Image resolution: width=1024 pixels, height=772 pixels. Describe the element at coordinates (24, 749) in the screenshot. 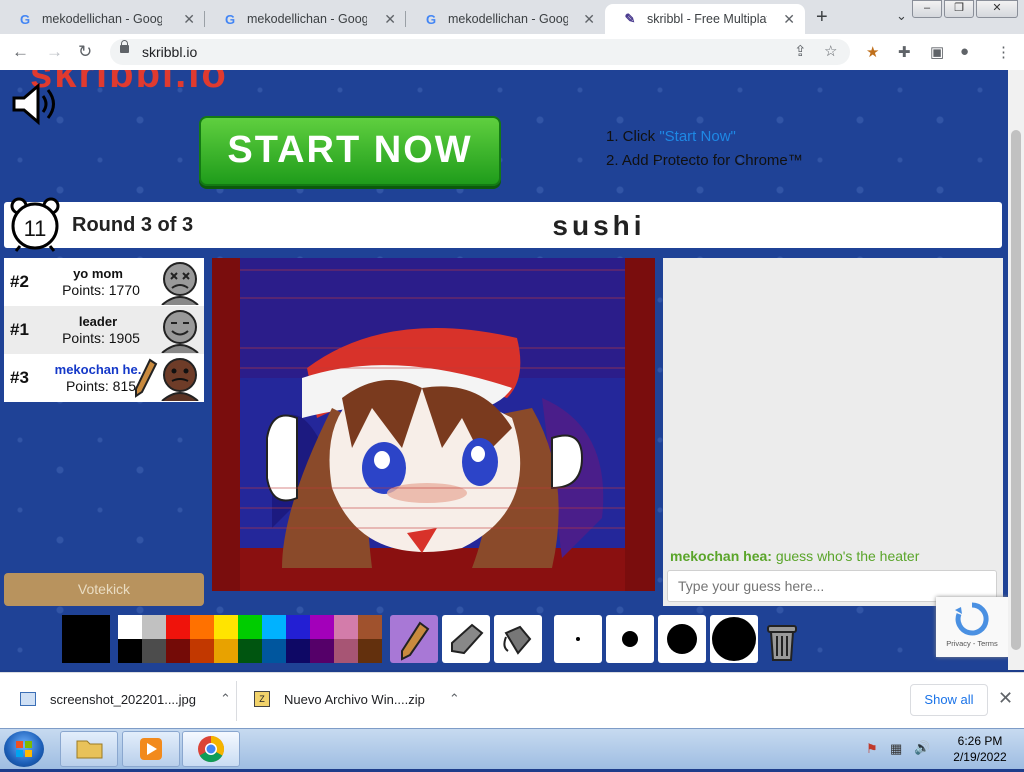

I see `start-button` at that location.